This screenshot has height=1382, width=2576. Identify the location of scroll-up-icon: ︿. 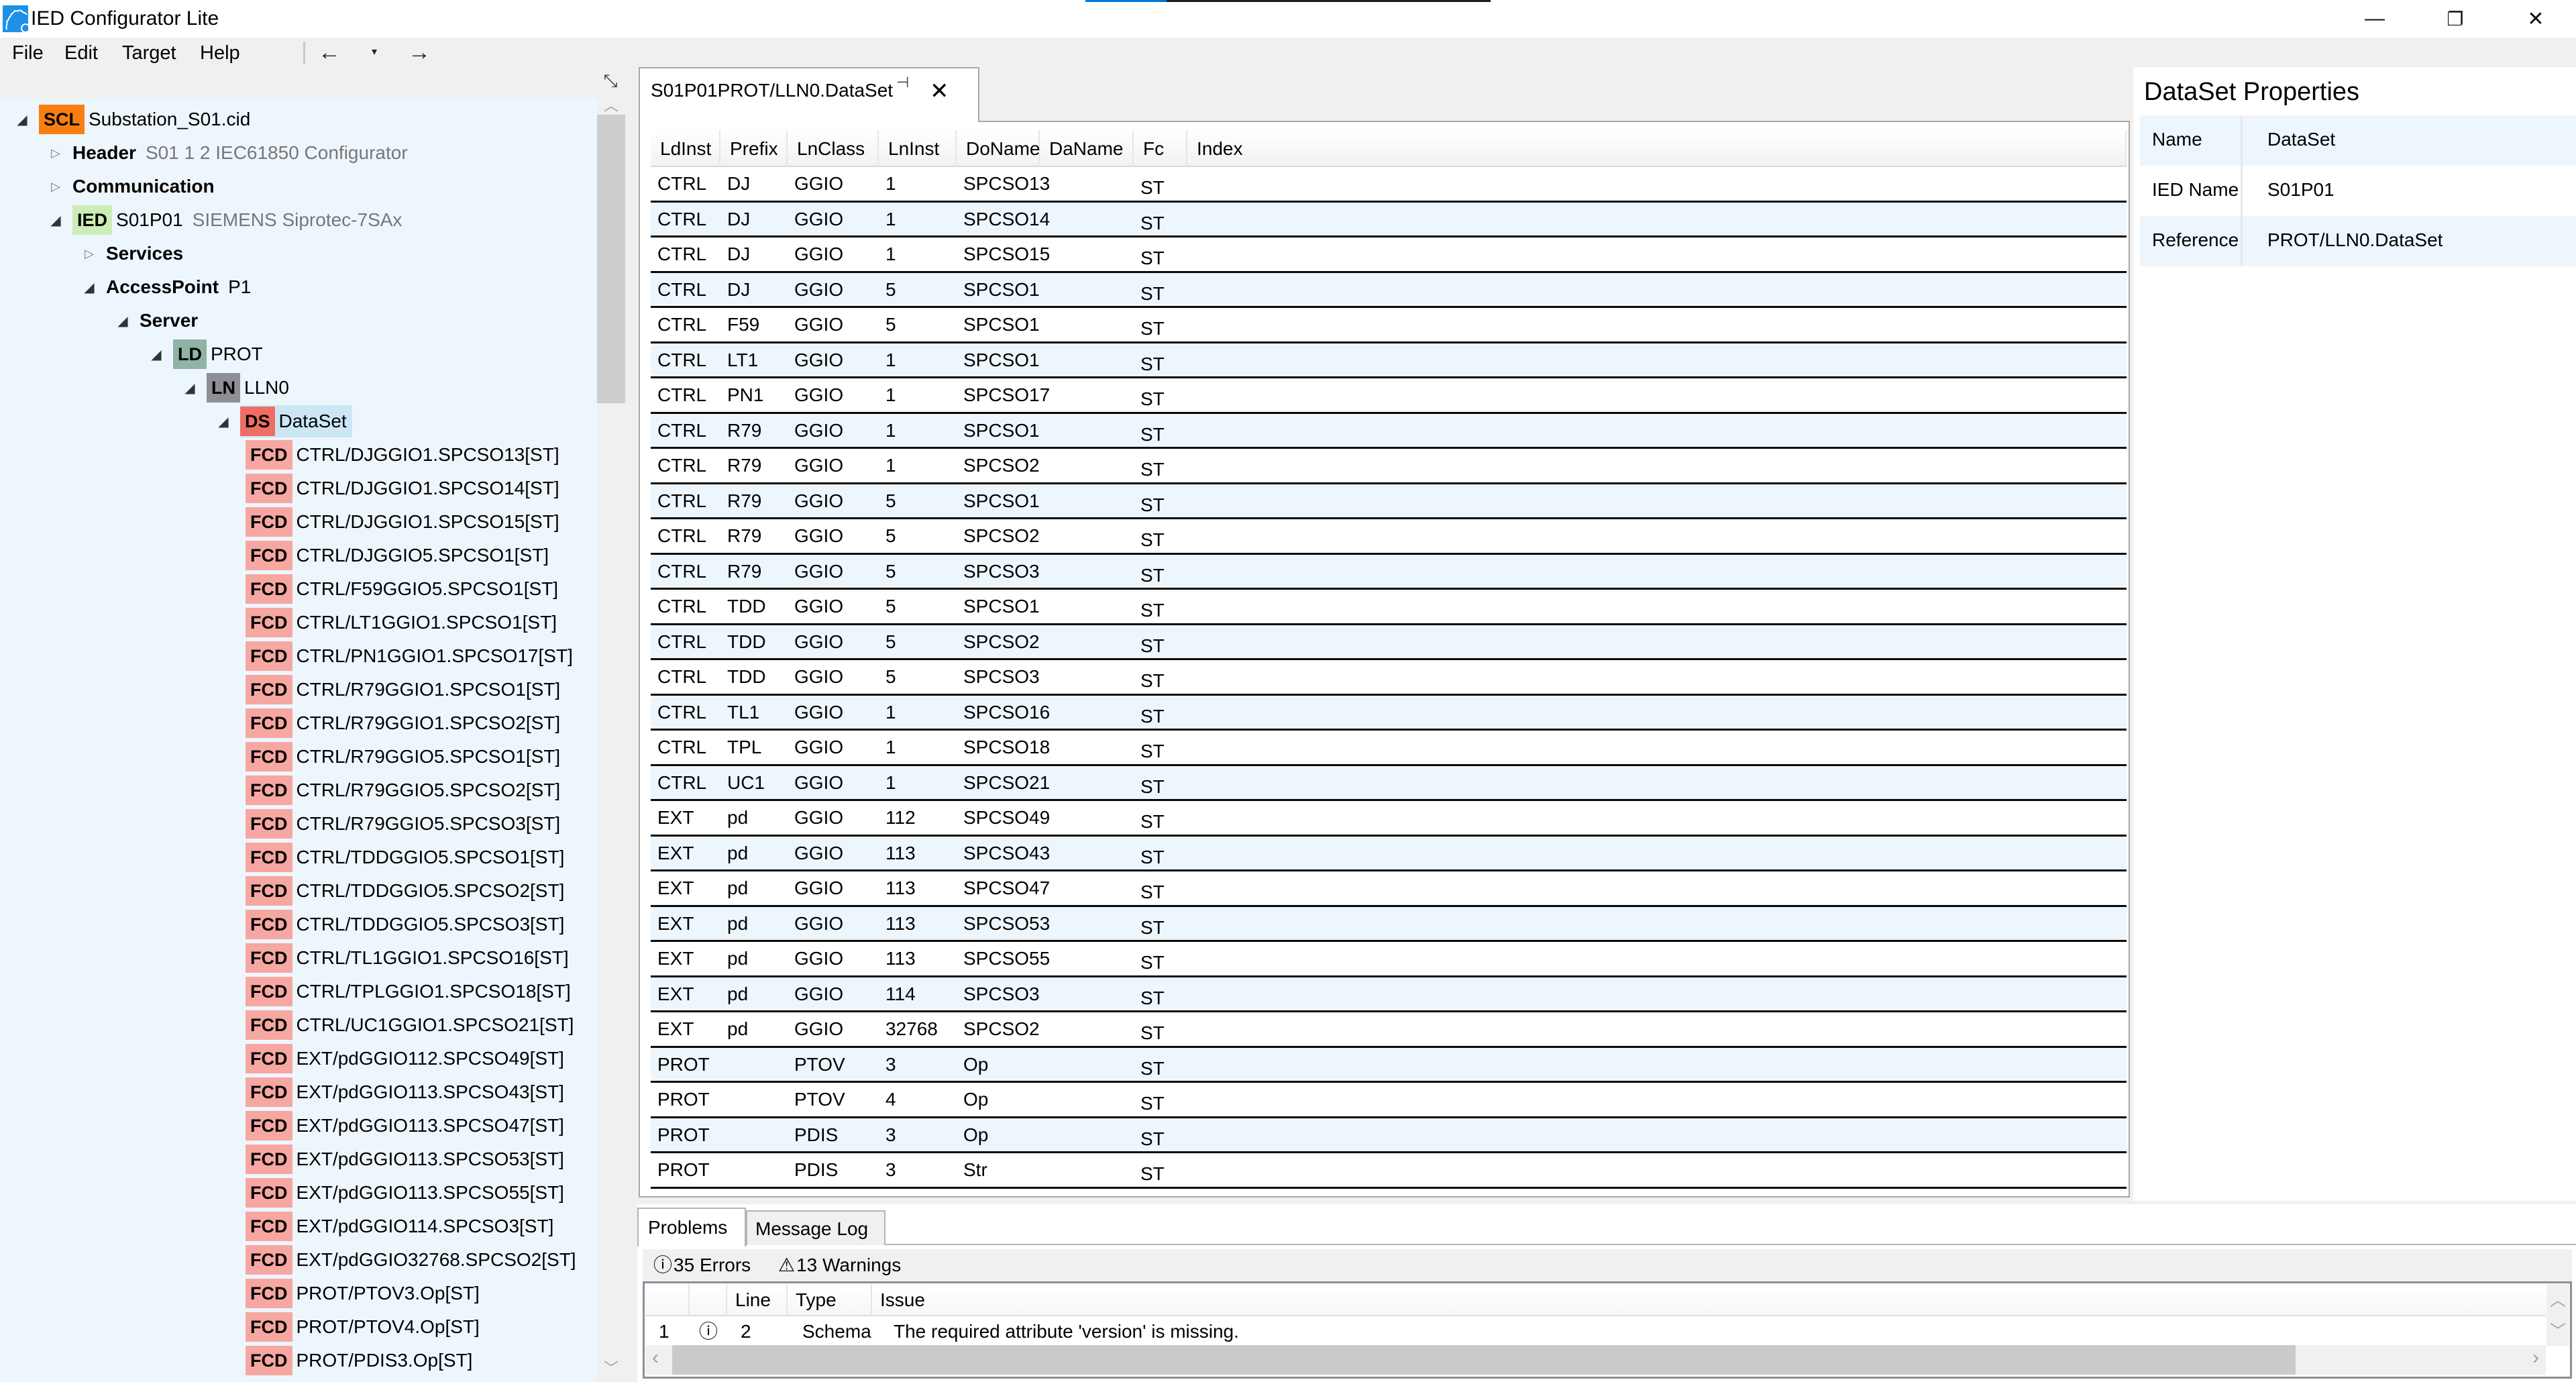
(2557, 1298).